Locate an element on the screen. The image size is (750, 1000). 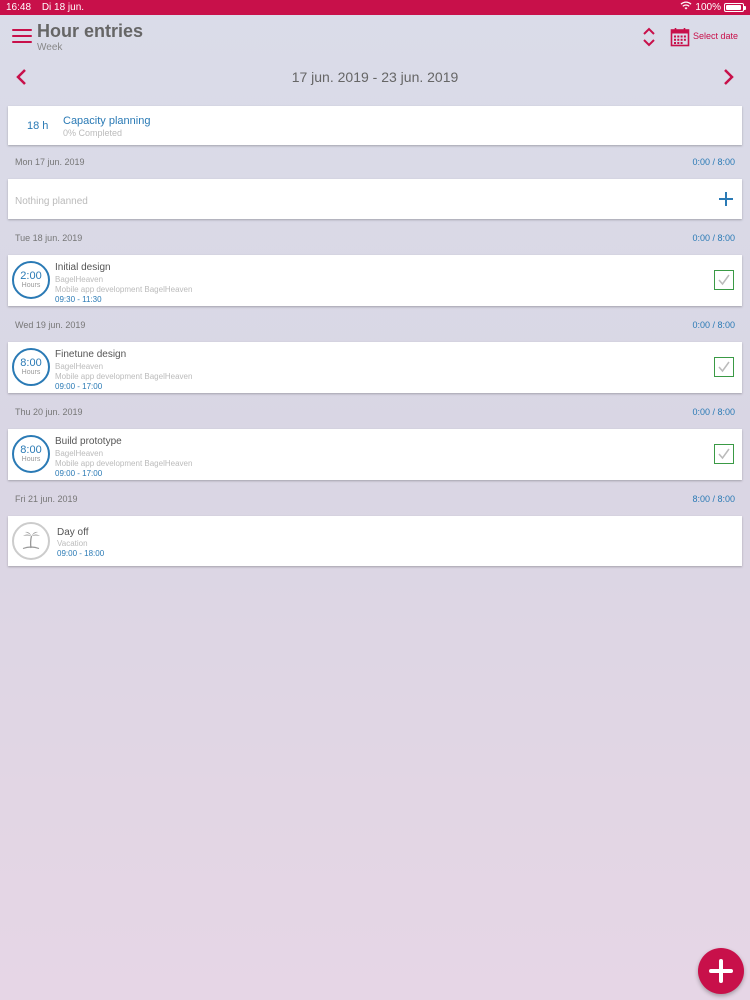
day-date: Mon 17 jun. 2019 is located at coordinates (50, 162).